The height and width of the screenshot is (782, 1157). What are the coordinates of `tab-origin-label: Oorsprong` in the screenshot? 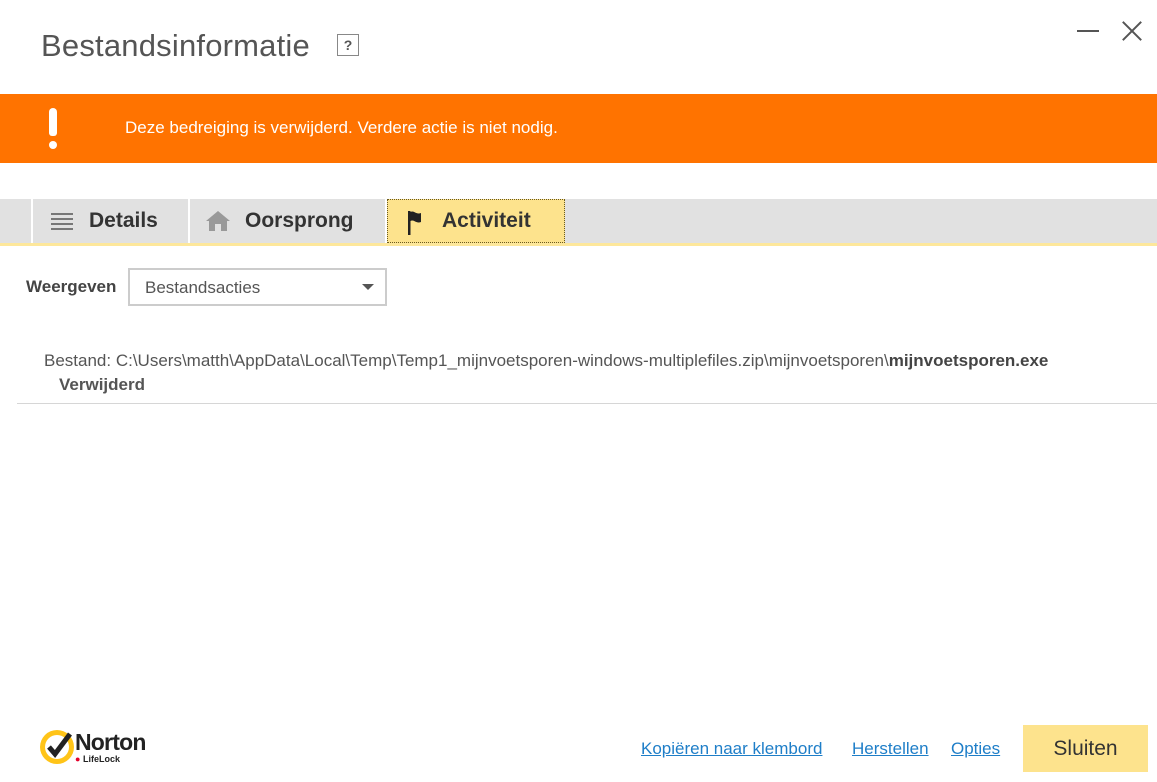 It's located at (299, 220).